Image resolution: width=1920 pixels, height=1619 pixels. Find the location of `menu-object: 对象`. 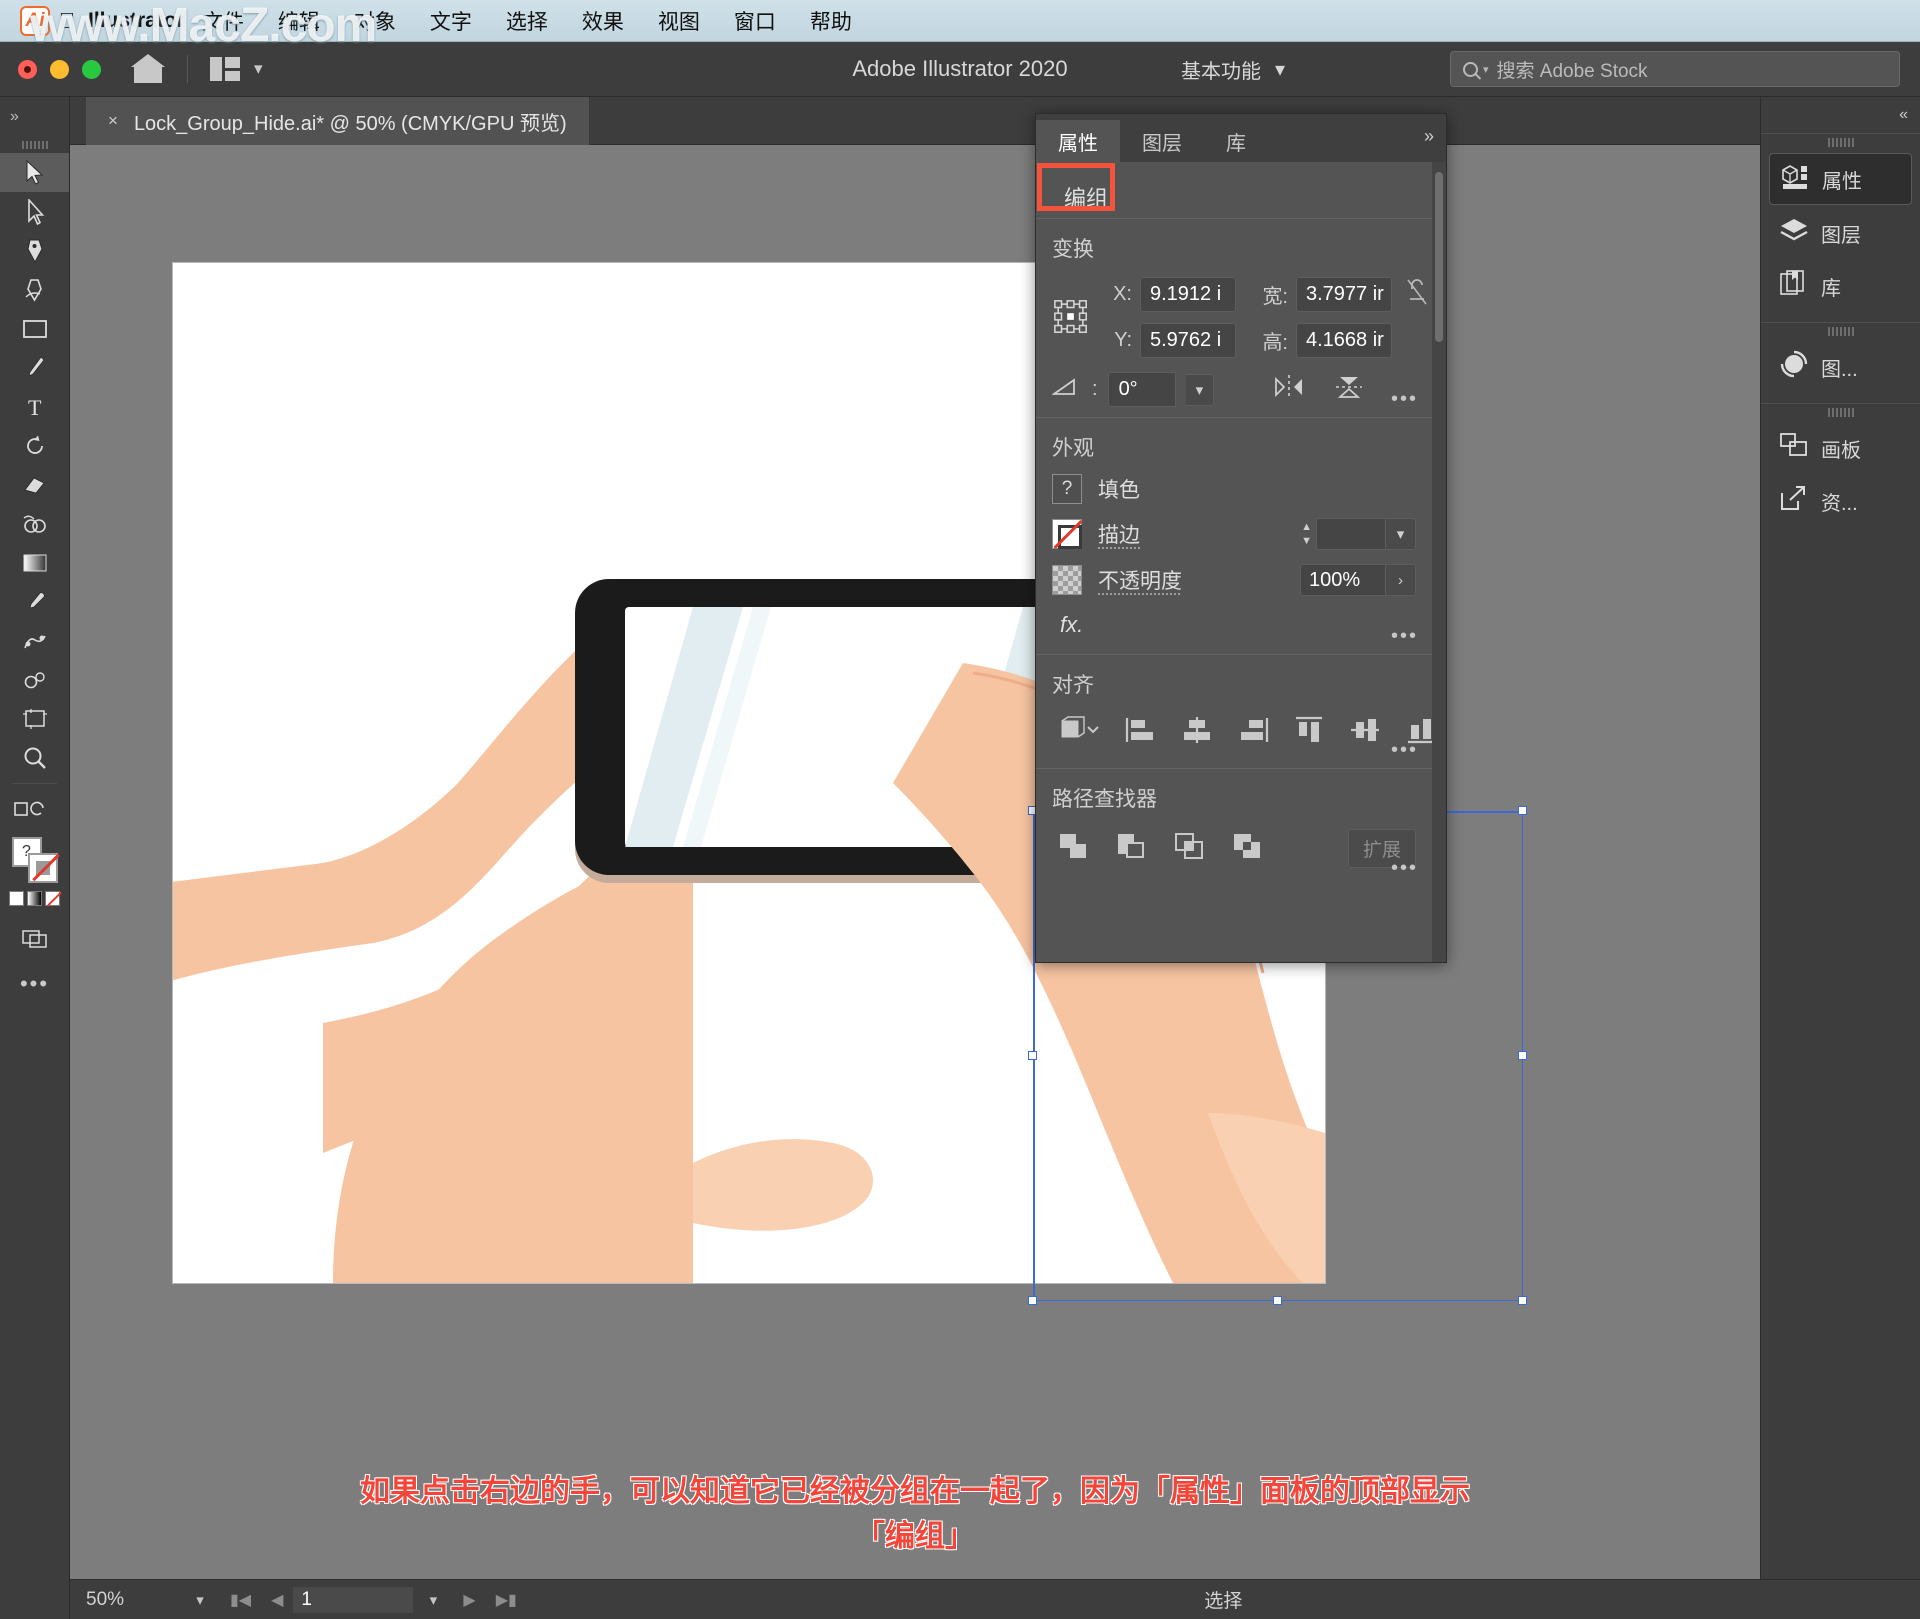

menu-object: 对象 is located at coordinates (375, 21).